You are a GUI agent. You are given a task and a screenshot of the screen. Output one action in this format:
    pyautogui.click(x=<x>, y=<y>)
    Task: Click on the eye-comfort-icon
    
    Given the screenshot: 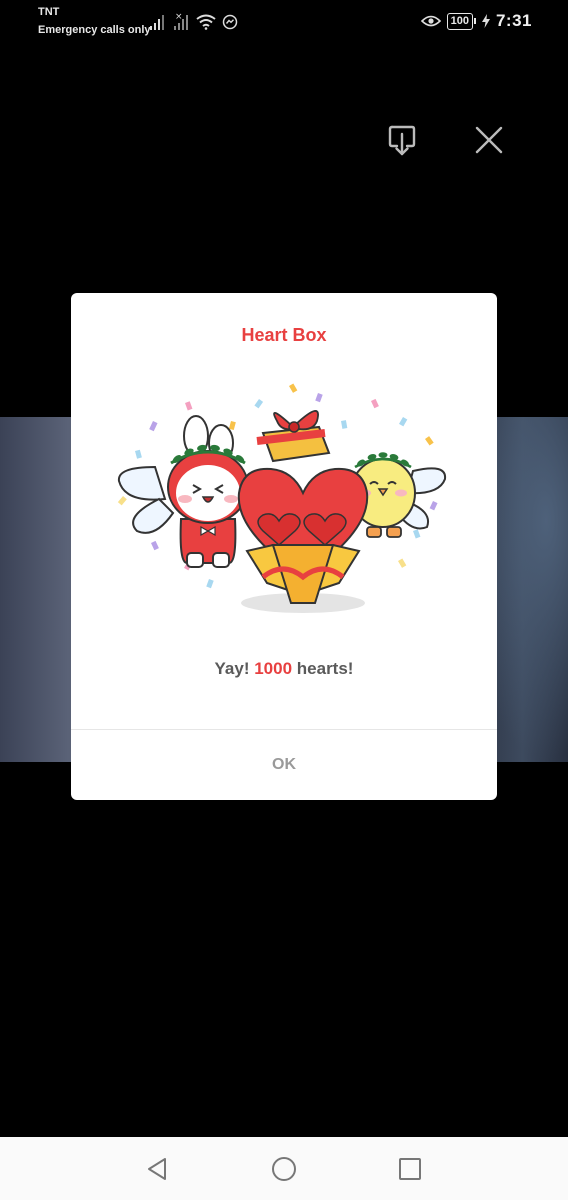 What is the action you would take?
    pyautogui.click(x=430, y=21)
    